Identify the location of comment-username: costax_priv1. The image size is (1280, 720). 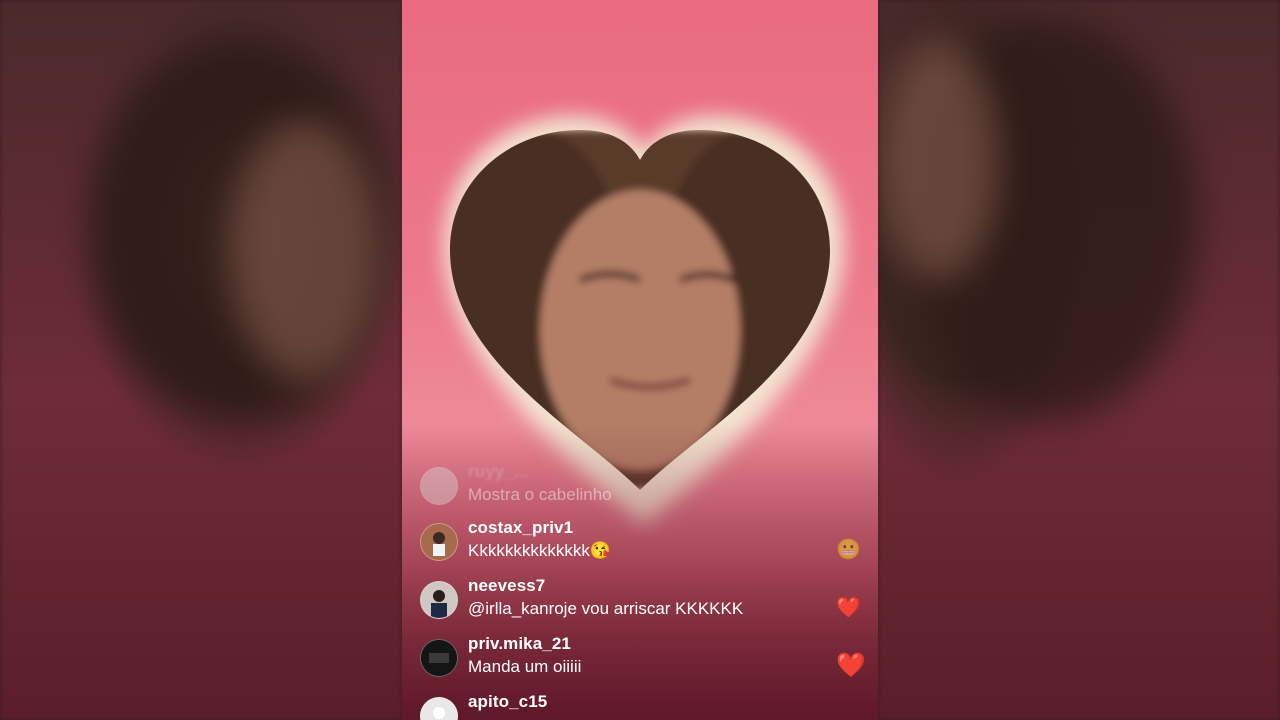
(520, 528).